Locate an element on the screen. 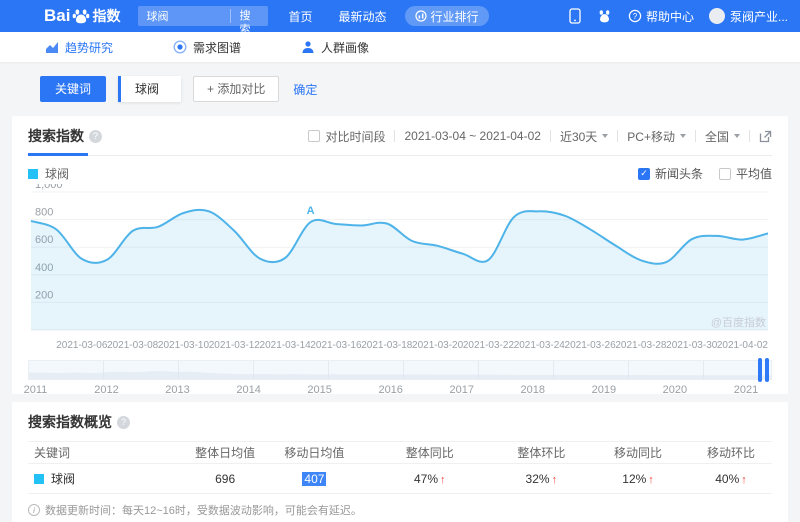 The width and height of the screenshot is (800, 522). tab-label: 趋势研究 is located at coordinates (89, 47).